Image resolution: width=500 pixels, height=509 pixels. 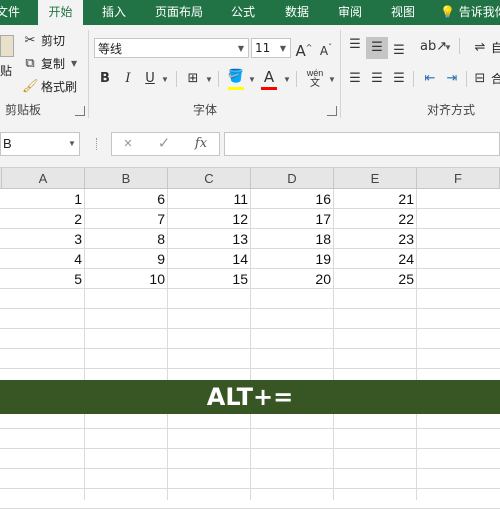 I want to click on phonetic-label: wén, so click(x=315, y=73).